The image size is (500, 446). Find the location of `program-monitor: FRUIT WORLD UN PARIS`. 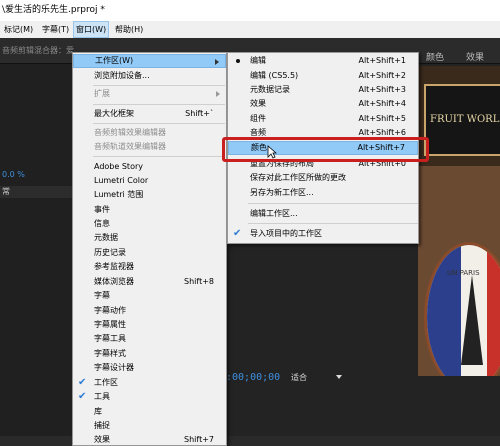

program-monitor: FRUIT WORLD UN PARIS is located at coordinates (459, 221).